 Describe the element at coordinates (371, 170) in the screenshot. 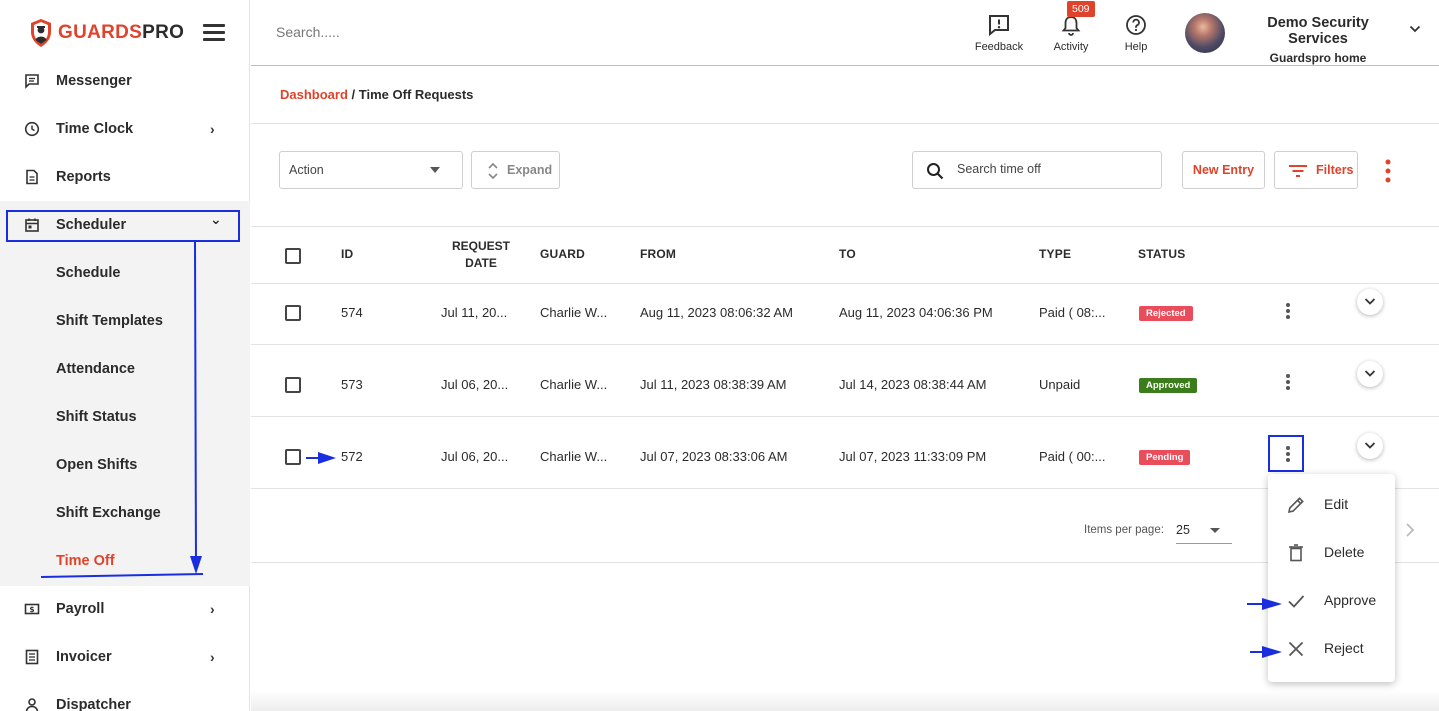

I see `action-select: Action` at that location.